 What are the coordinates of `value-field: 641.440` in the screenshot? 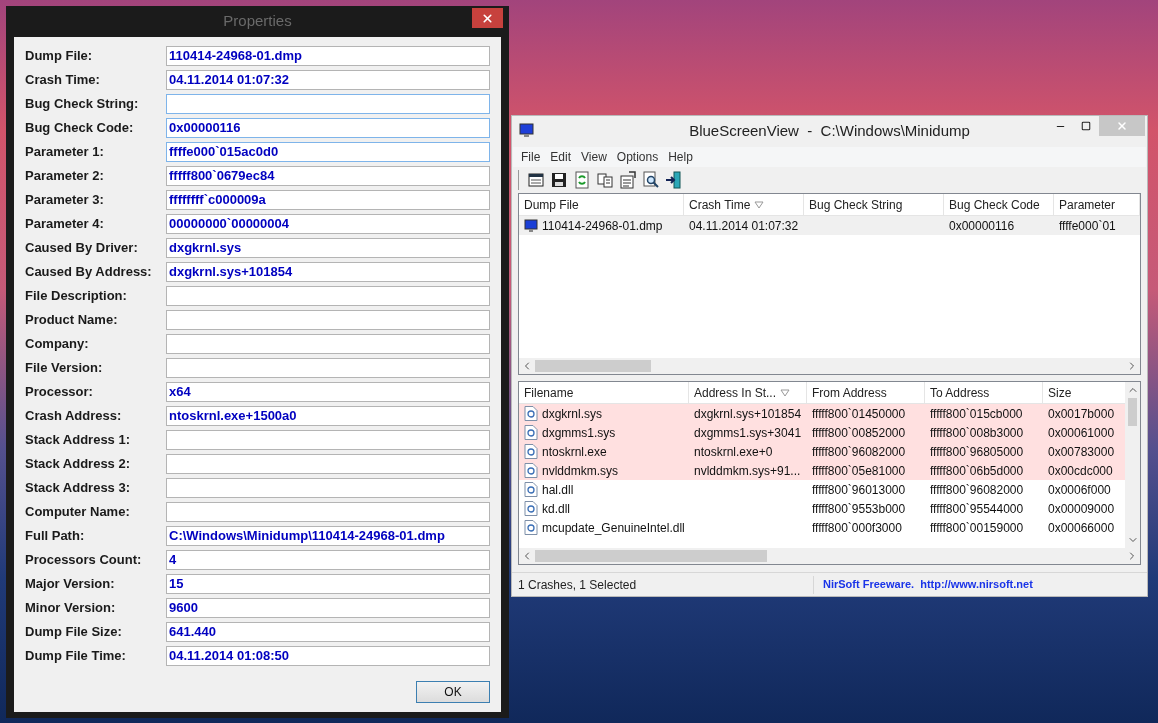 It's located at (328, 632).